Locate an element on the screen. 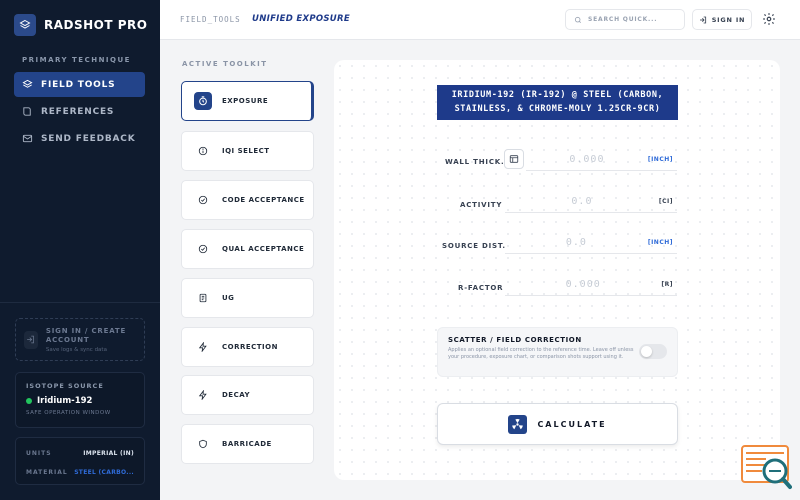 This screenshot has height=500, width=800. tool-label: DECAY is located at coordinates (236, 395).